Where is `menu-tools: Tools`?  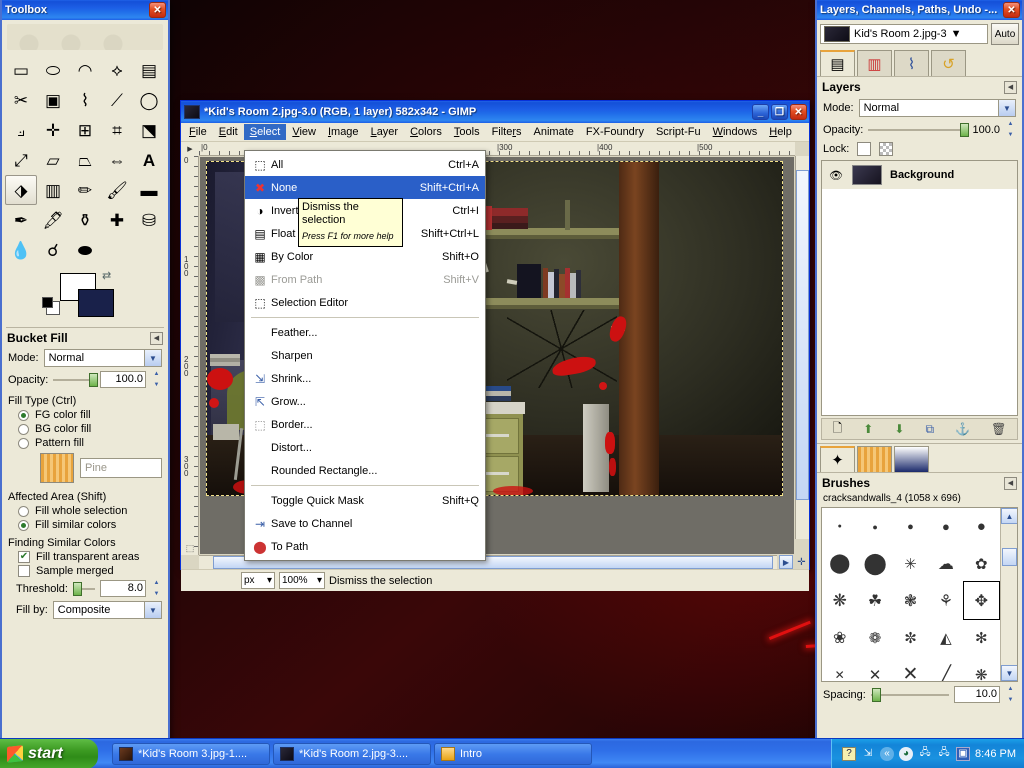 menu-tools: Tools is located at coordinates (467, 132).